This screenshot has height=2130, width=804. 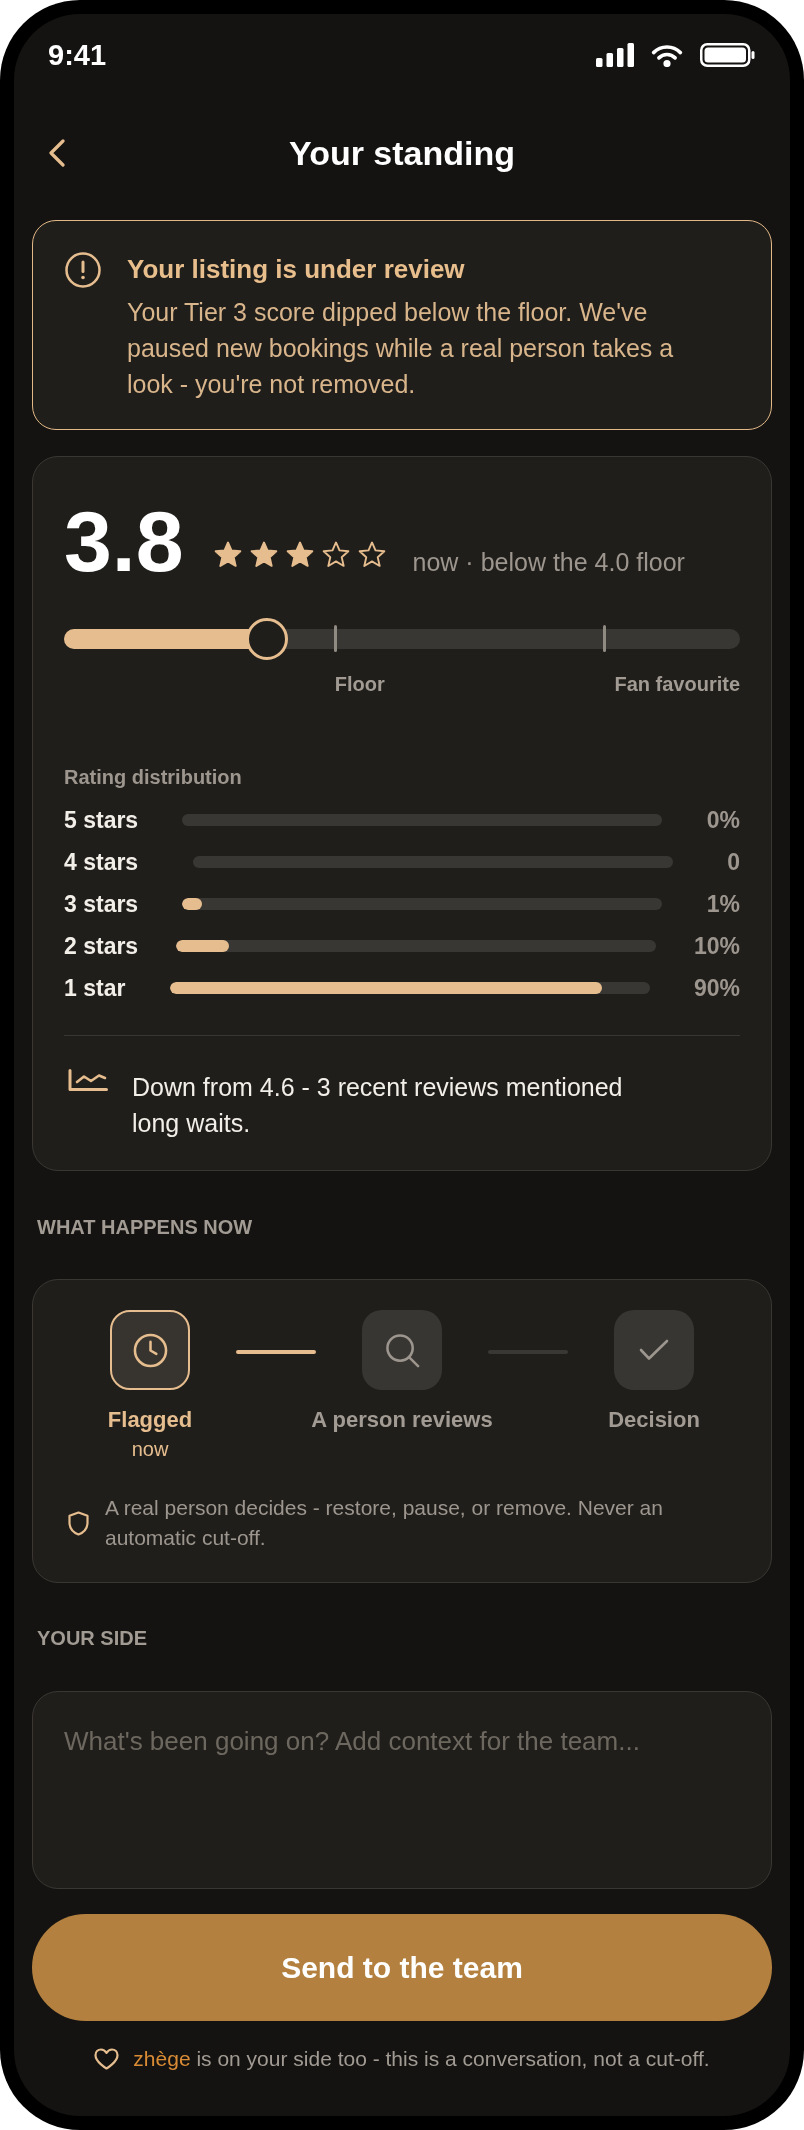 I want to click on rating-caption: now · below the 4.0 floor, so click(x=548, y=562).